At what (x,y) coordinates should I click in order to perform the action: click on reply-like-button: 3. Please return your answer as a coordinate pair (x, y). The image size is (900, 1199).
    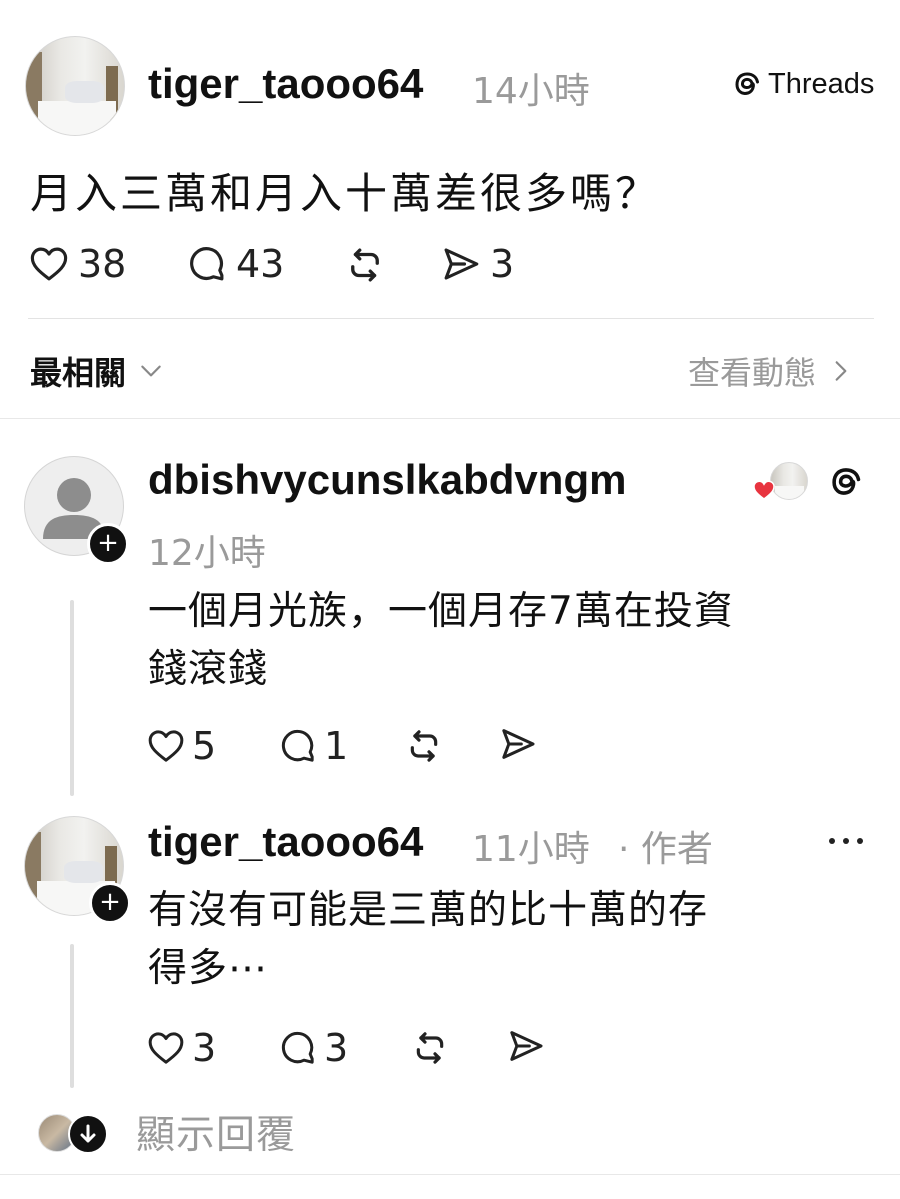
    Looking at the image, I should click on (181, 1048).